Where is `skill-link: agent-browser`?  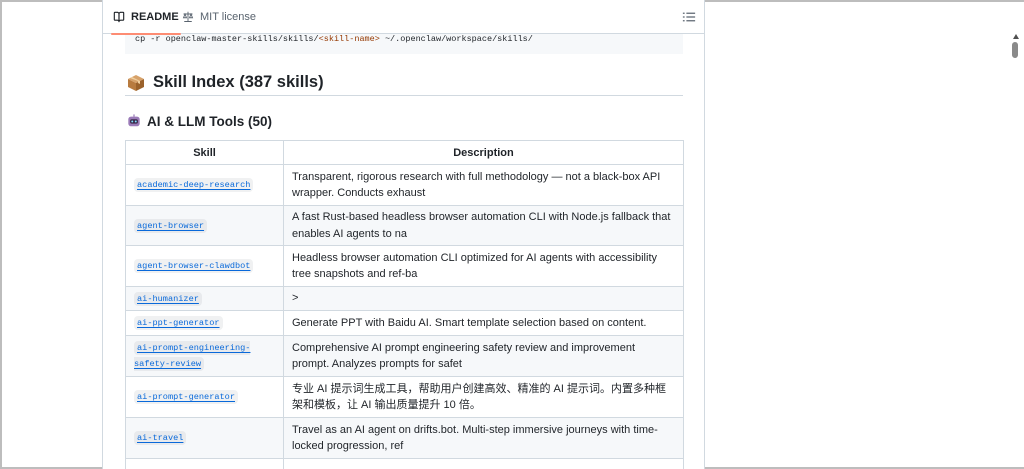
skill-link: agent-browser is located at coordinates (171, 225).